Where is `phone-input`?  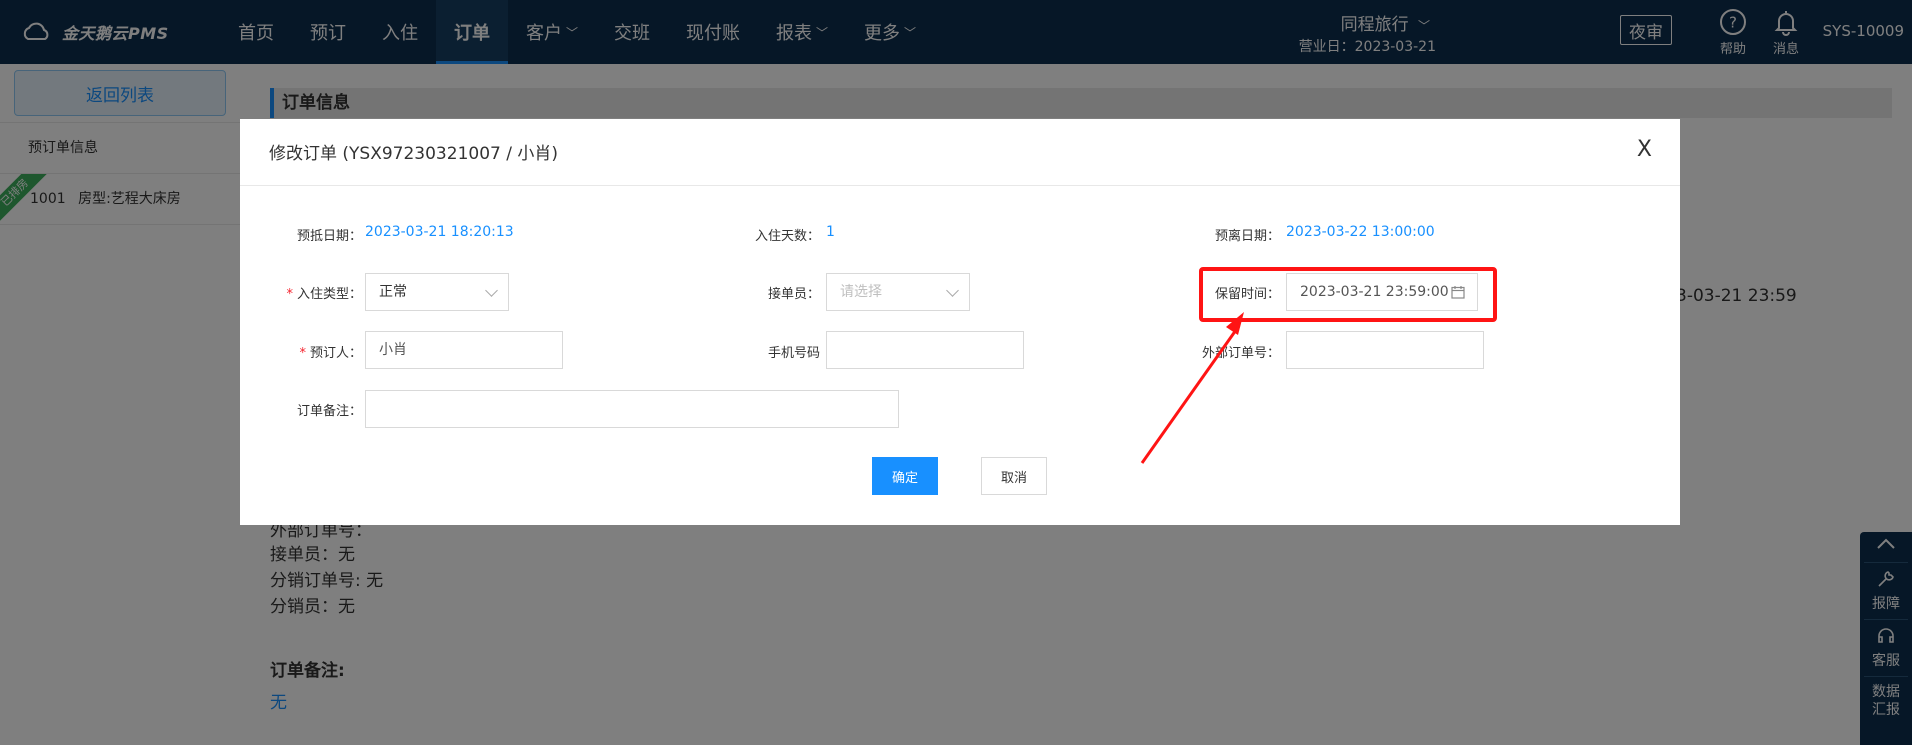
phone-input is located at coordinates (925, 350).